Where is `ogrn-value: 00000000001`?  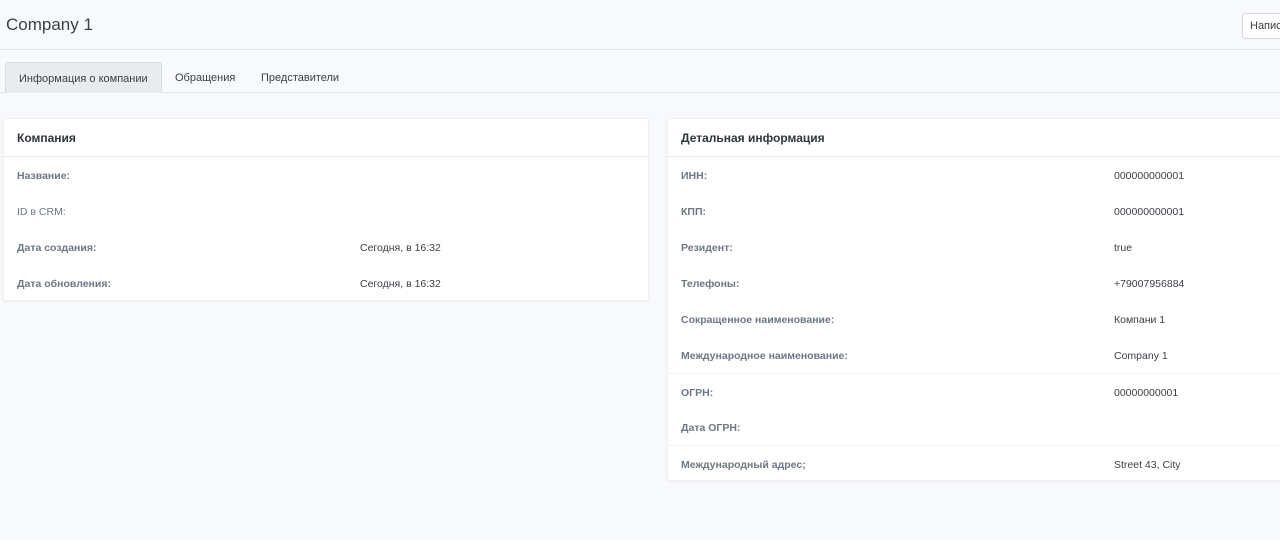
ogrn-value: 00000000001 is located at coordinates (1146, 393).